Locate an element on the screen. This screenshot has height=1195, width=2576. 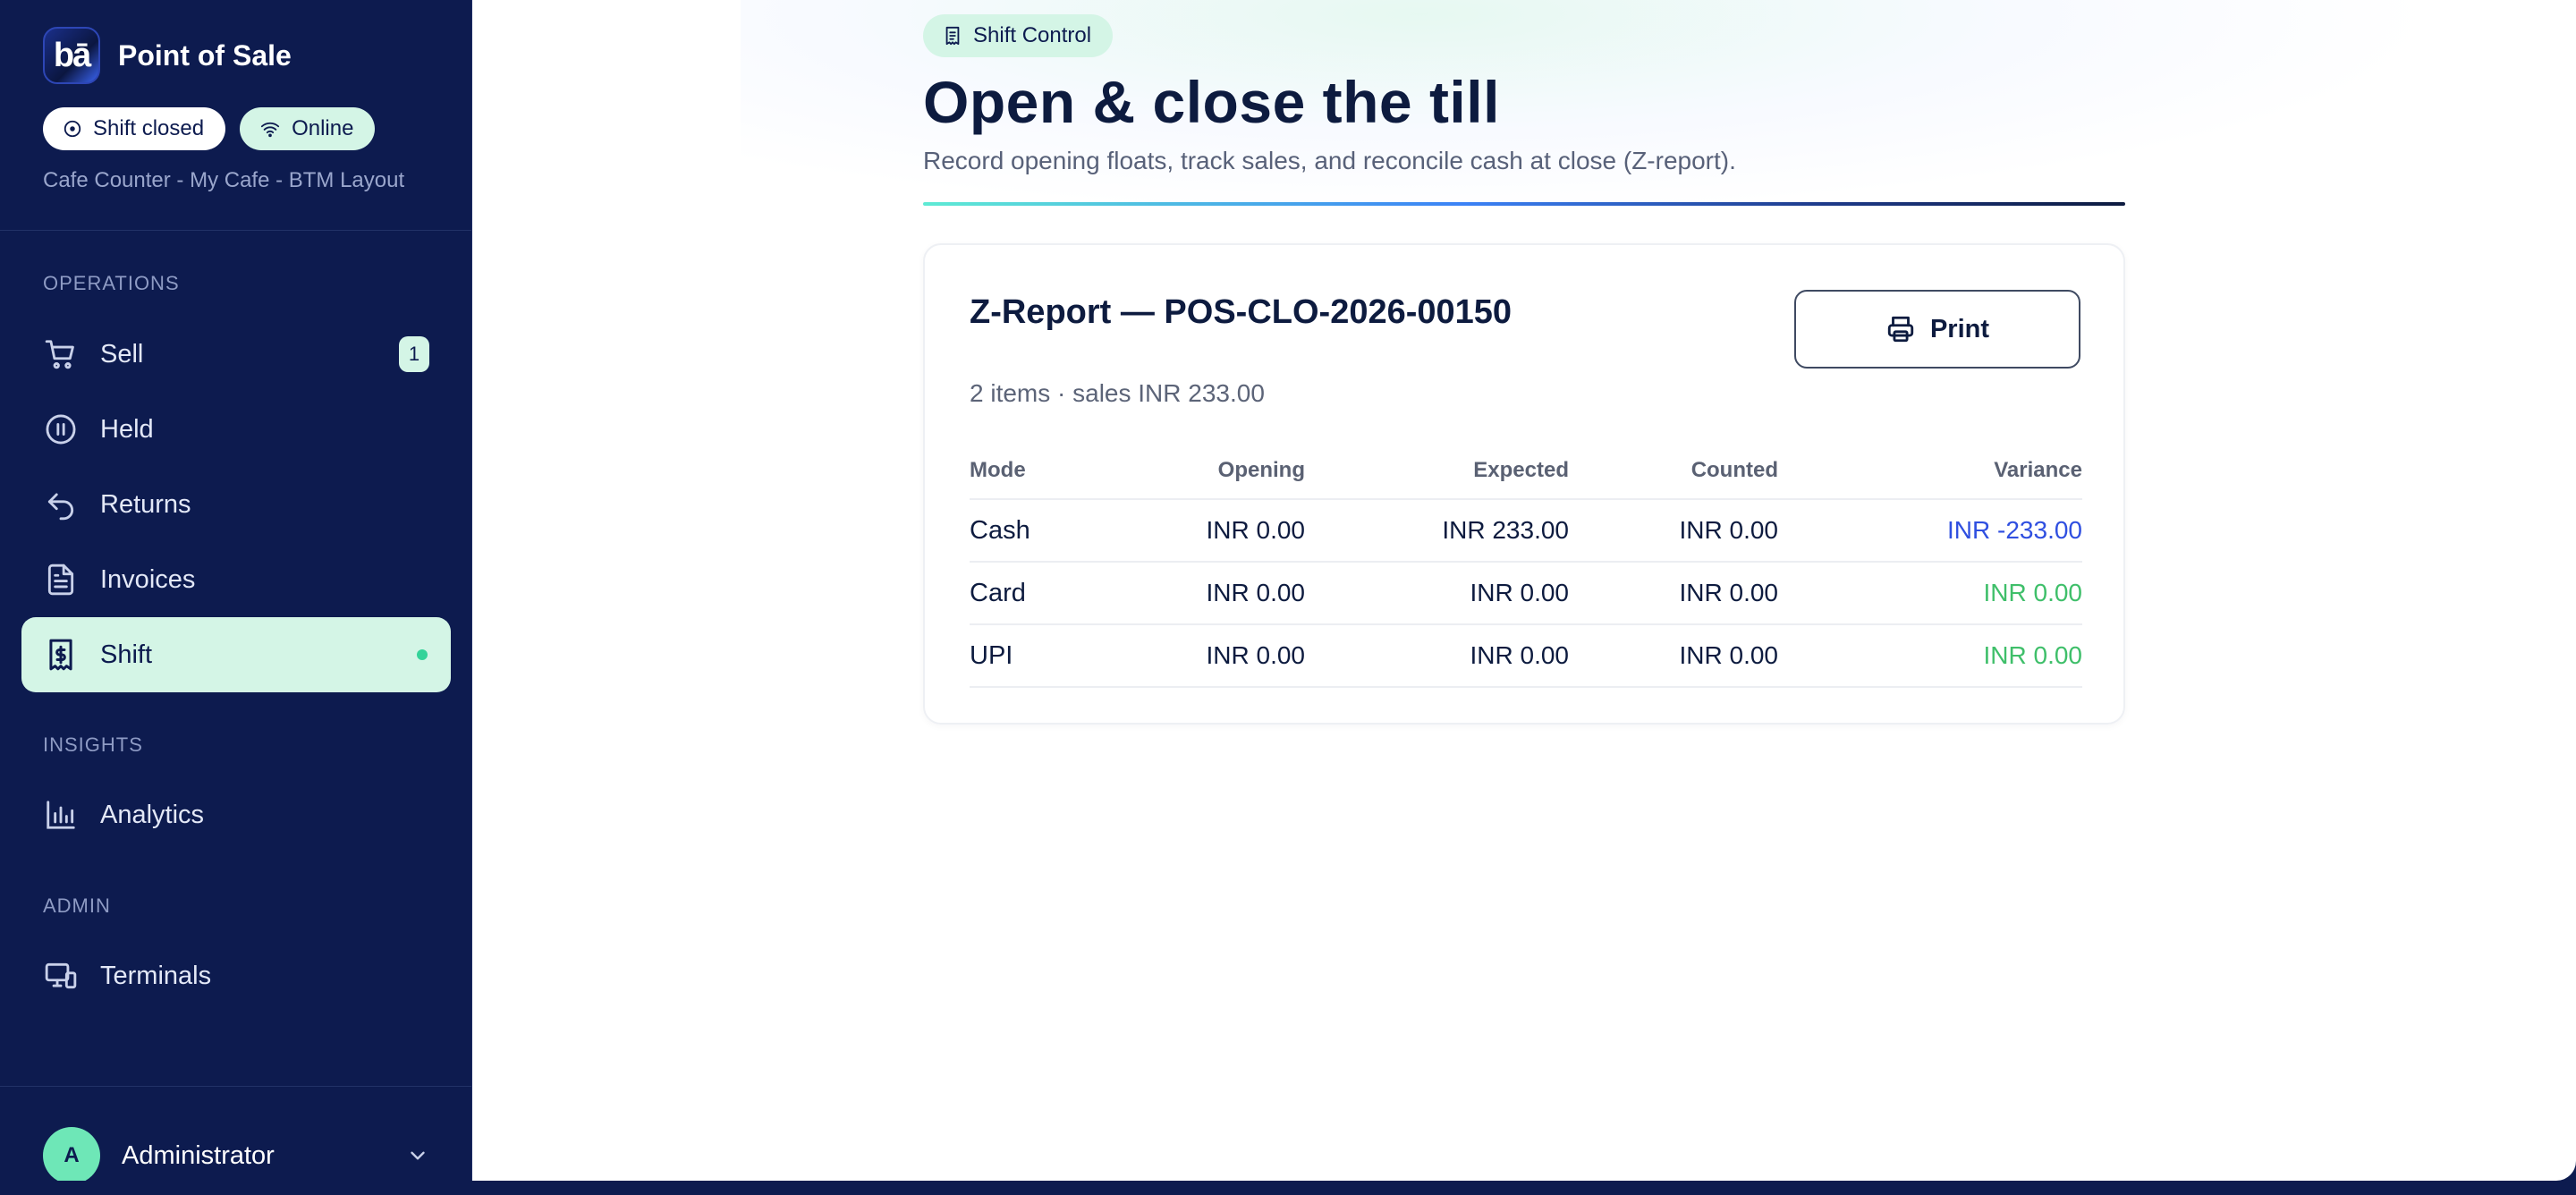
table-row: Card INR 0.00 INR 0.00 INR 0.00 INR 0.00 is located at coordinates (1526, 593).